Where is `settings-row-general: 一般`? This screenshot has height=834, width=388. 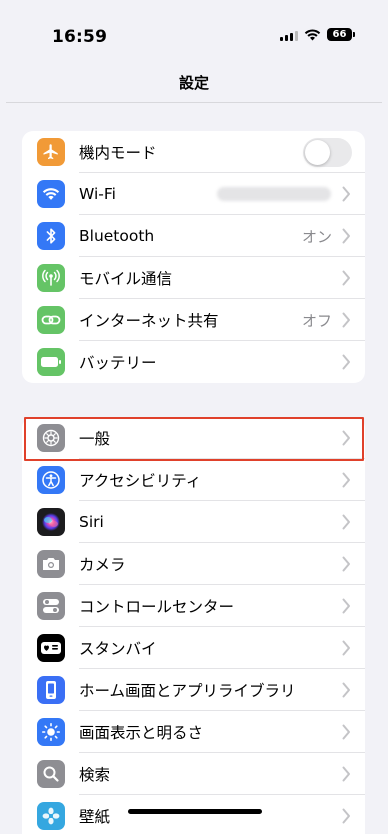
settings-row-general: 一般 is located at coordinates (193, 438).